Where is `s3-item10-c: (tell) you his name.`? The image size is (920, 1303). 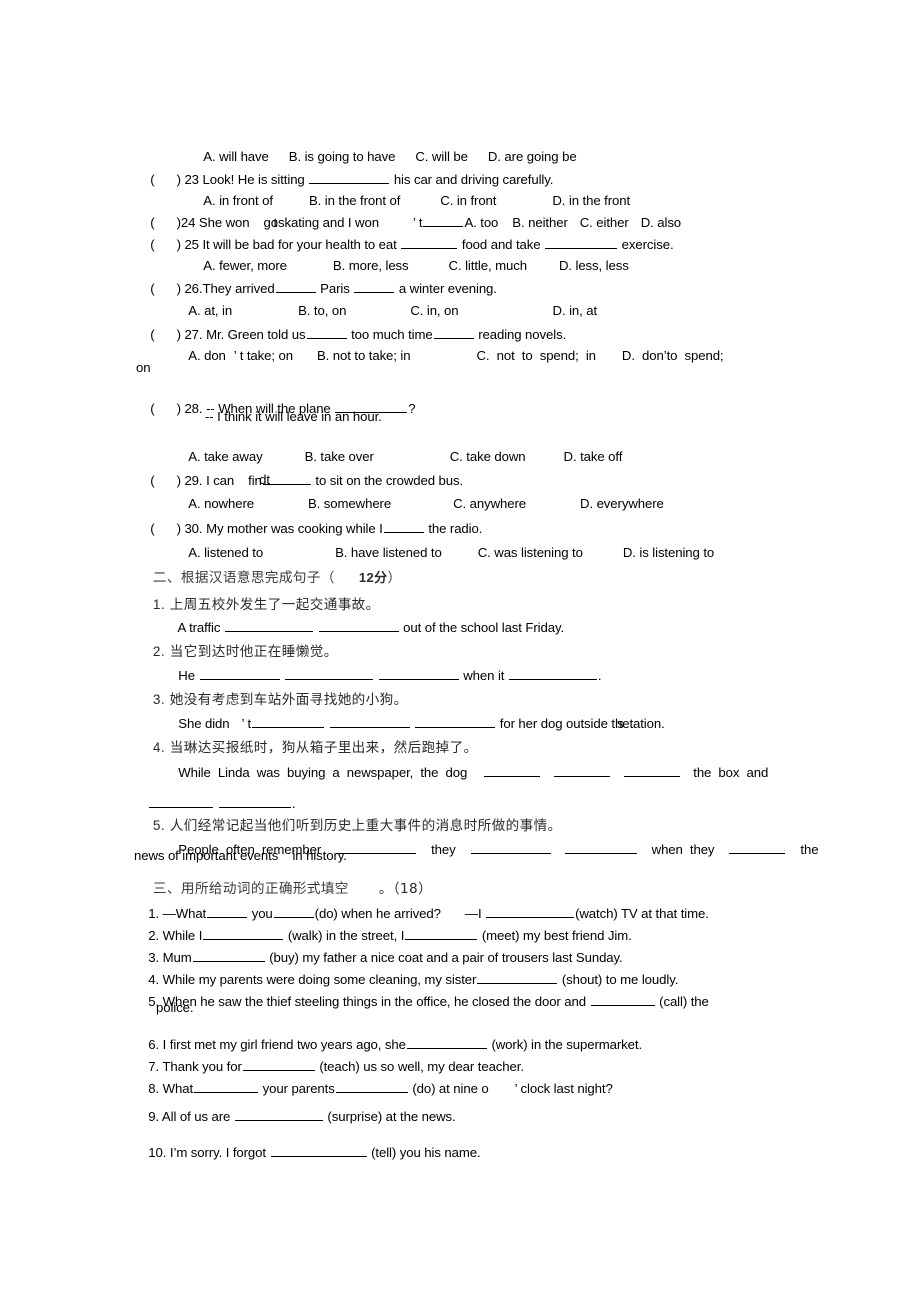 s3-item10-c: (tell) you his name. is located at coordinates (426, 1153).